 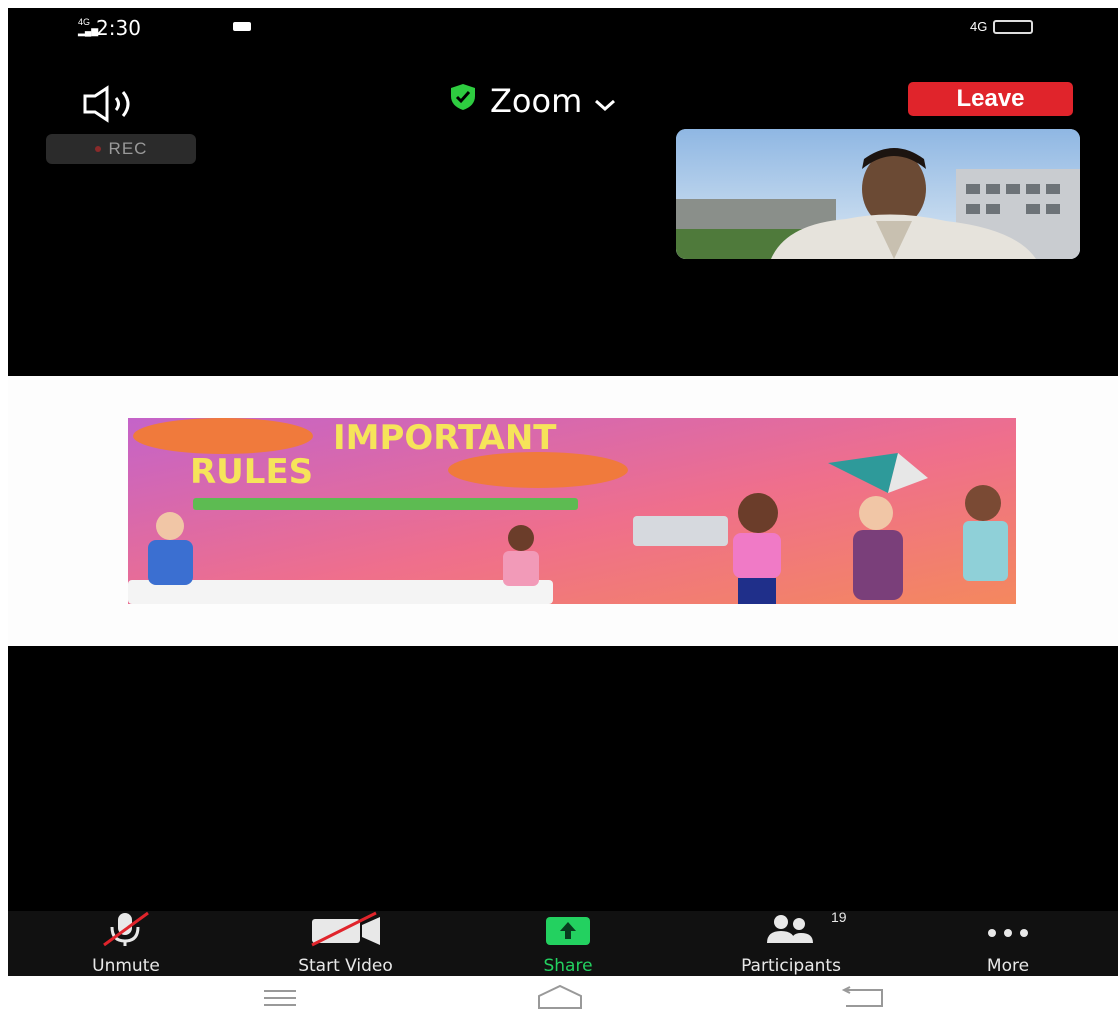 I want to click on chevron-down-icon, so click(x=605, y=101).